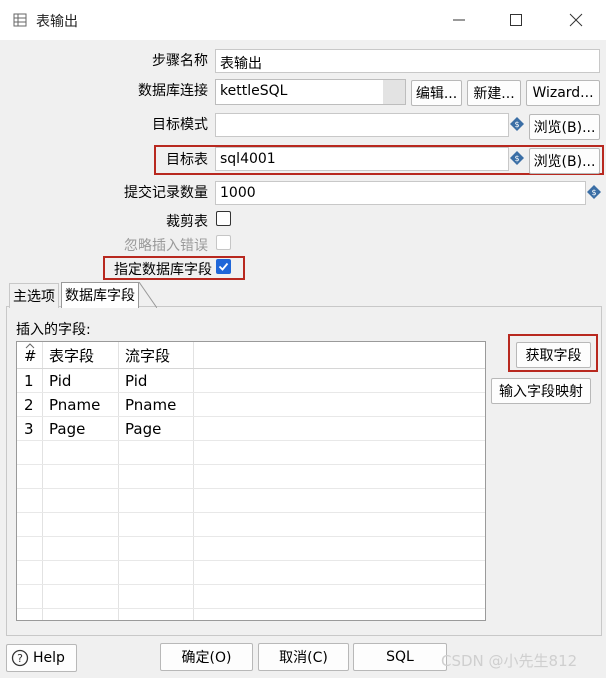 This screenshot has width=606, height=678. Describe the element at coordinates (53, 330) in the screenshot. I see `fields-panel-label: 插入的字段:` at that location.